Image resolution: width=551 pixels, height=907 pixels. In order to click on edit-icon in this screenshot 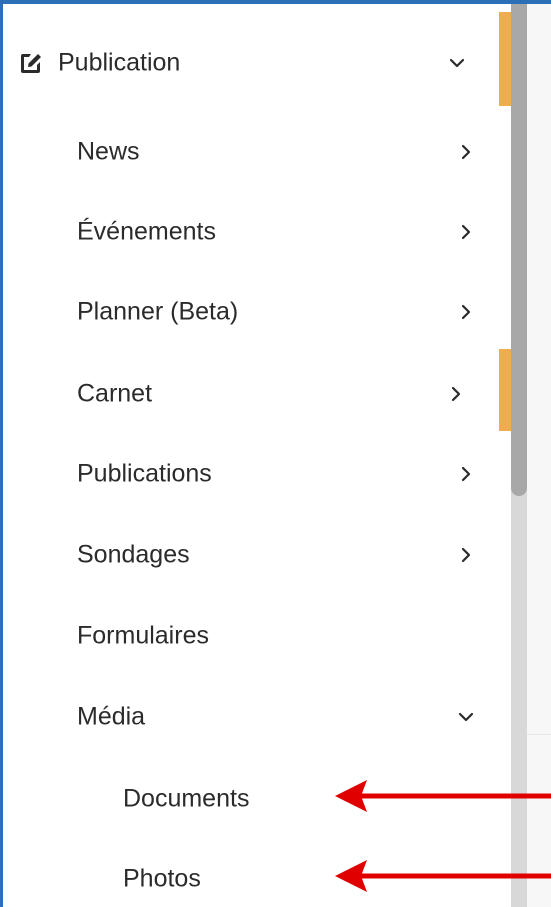, I will do `click(31, 63)`.